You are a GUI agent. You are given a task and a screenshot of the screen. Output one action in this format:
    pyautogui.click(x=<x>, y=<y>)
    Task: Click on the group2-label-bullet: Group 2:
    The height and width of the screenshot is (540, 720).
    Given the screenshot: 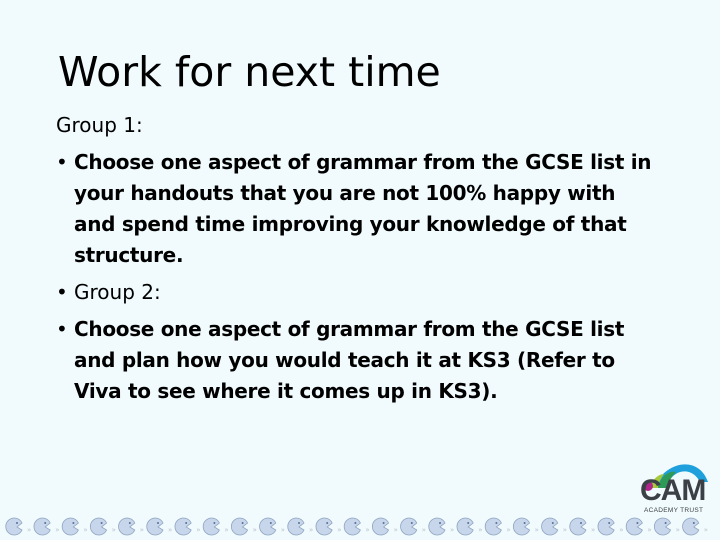 What is the action you would take?
    pyautogui.click(x=376, y=292)
    